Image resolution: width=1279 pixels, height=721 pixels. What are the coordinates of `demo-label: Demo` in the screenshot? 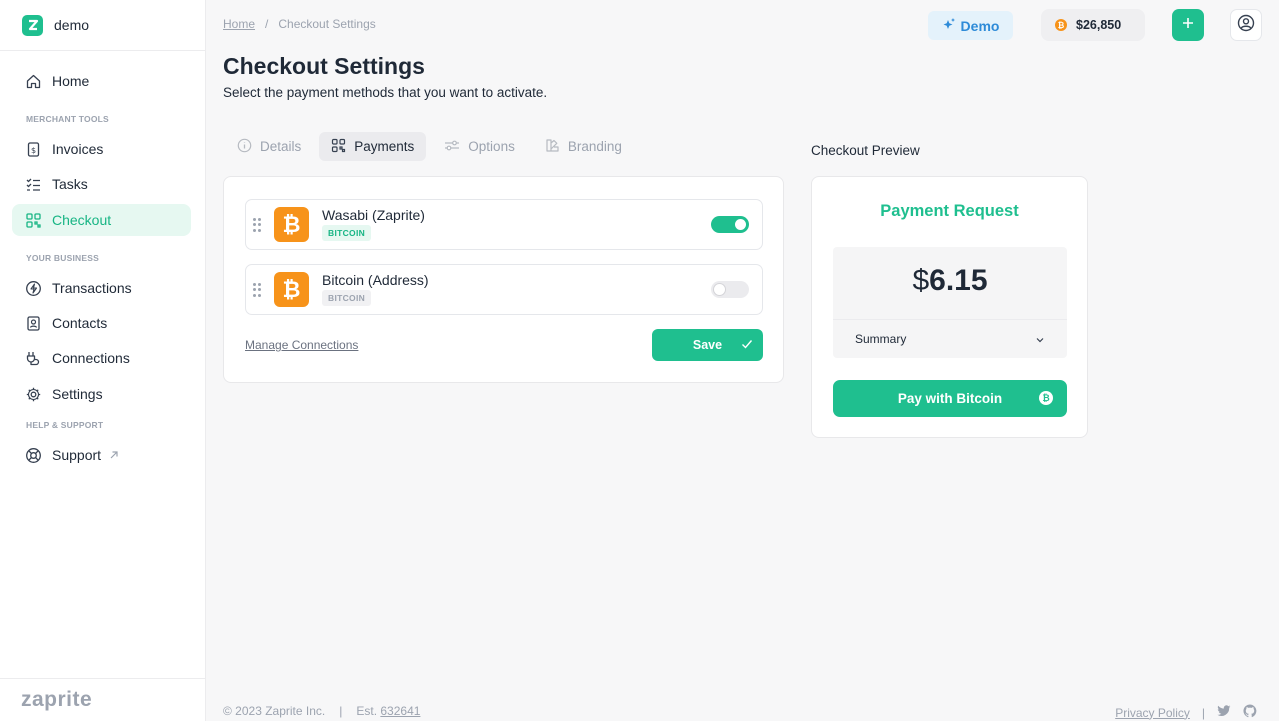 It's located at (980, 25).